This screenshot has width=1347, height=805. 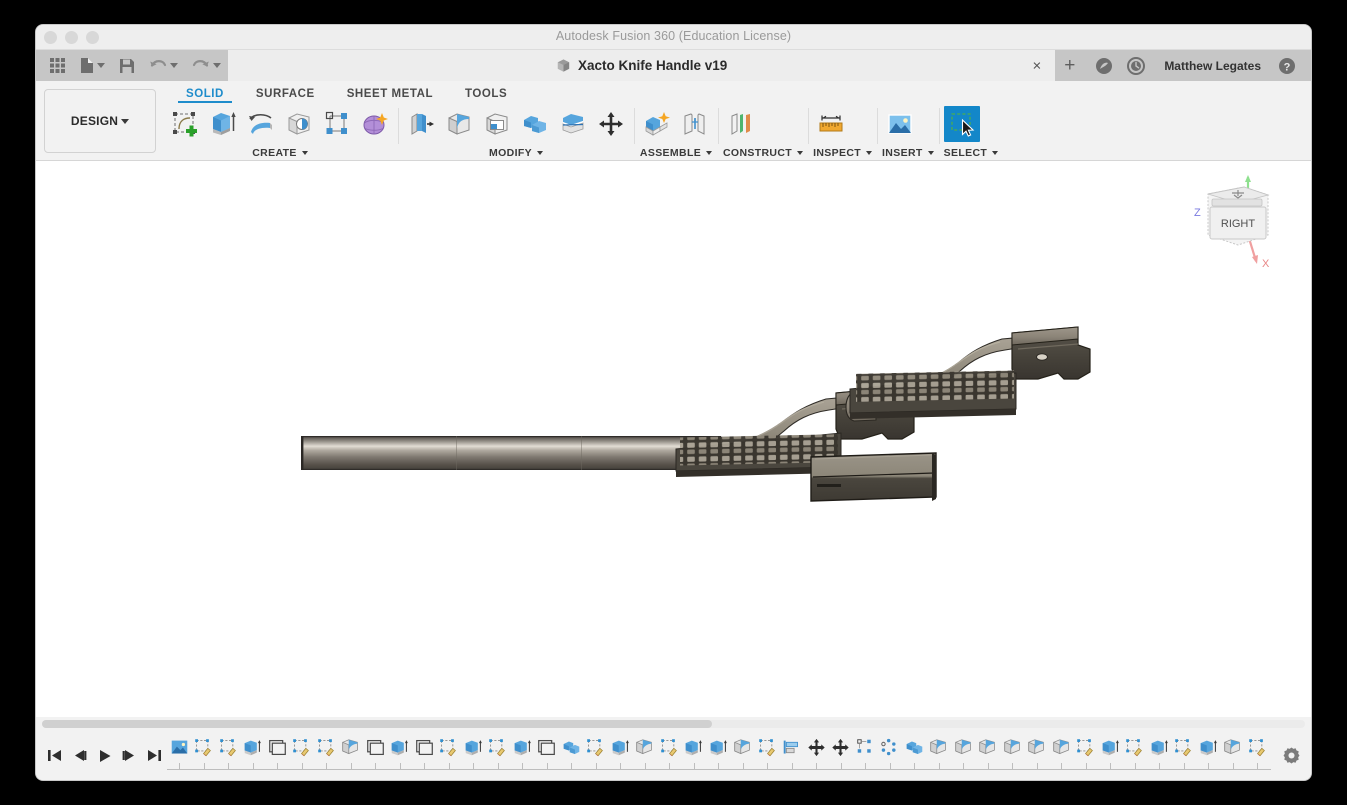 I want to click on timeline-feature-circ-pattern, so click(x=890, y=754).